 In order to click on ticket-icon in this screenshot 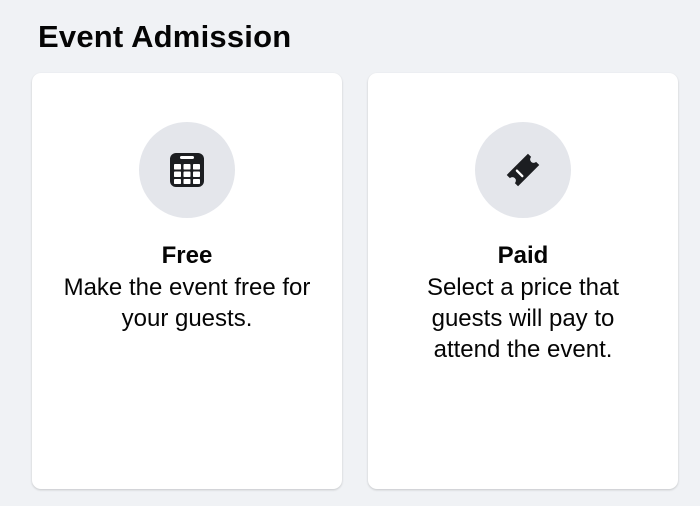, I will do `click(523, 170)`.